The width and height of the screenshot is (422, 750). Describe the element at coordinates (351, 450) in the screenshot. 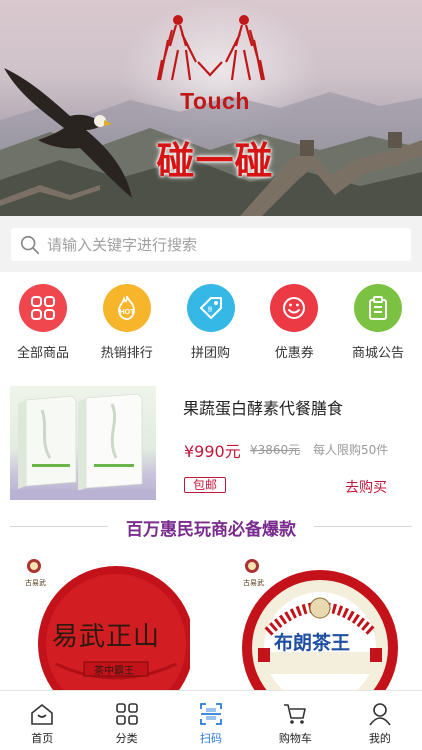

I see `product-purchase-limit: 每人限购50件` at that location.